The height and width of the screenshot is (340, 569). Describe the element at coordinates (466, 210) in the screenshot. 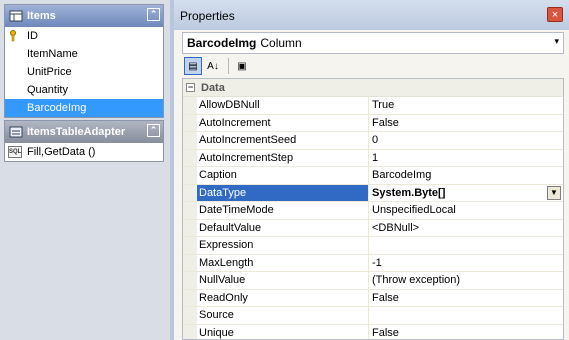

I see `property-value: UnspecifiedLocal` at that location.